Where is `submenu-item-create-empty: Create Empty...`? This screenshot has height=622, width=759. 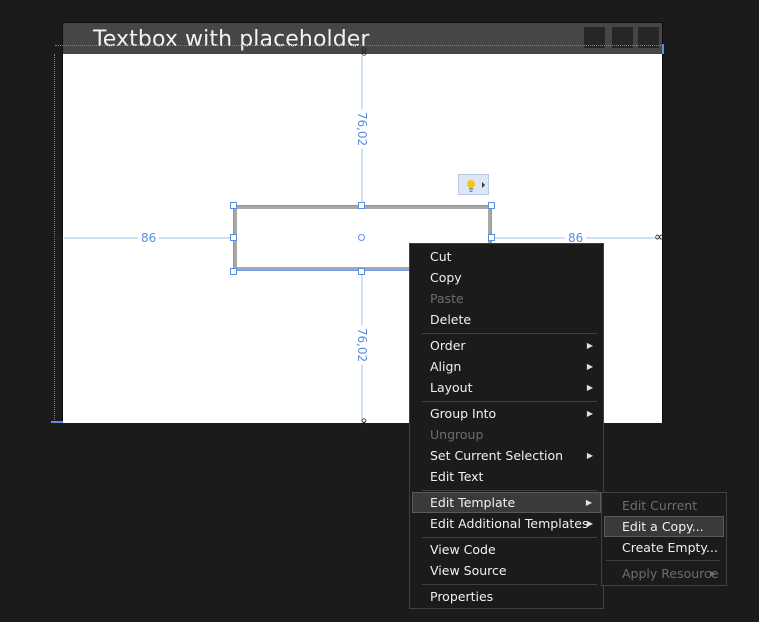 submenu-item-create-empty: Create Empty... is located at coordinates (664, 547).